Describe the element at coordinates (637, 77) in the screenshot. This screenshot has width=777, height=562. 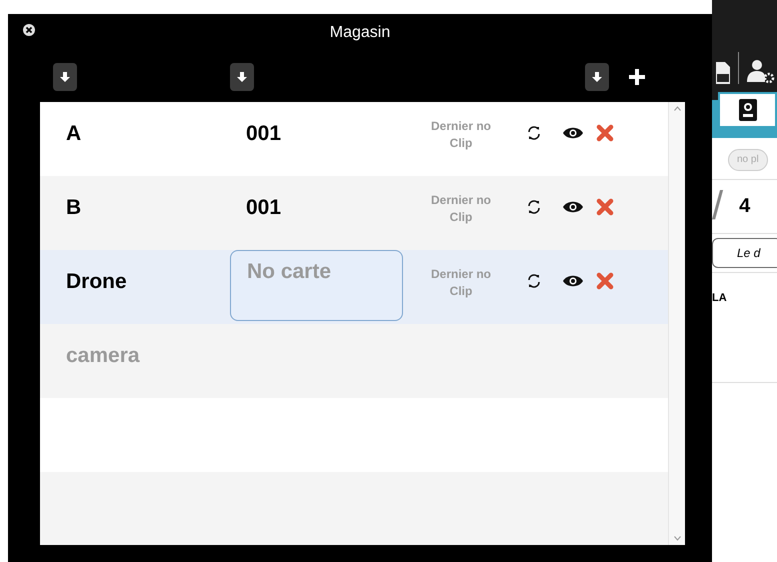
I see `add-icon` at that location.